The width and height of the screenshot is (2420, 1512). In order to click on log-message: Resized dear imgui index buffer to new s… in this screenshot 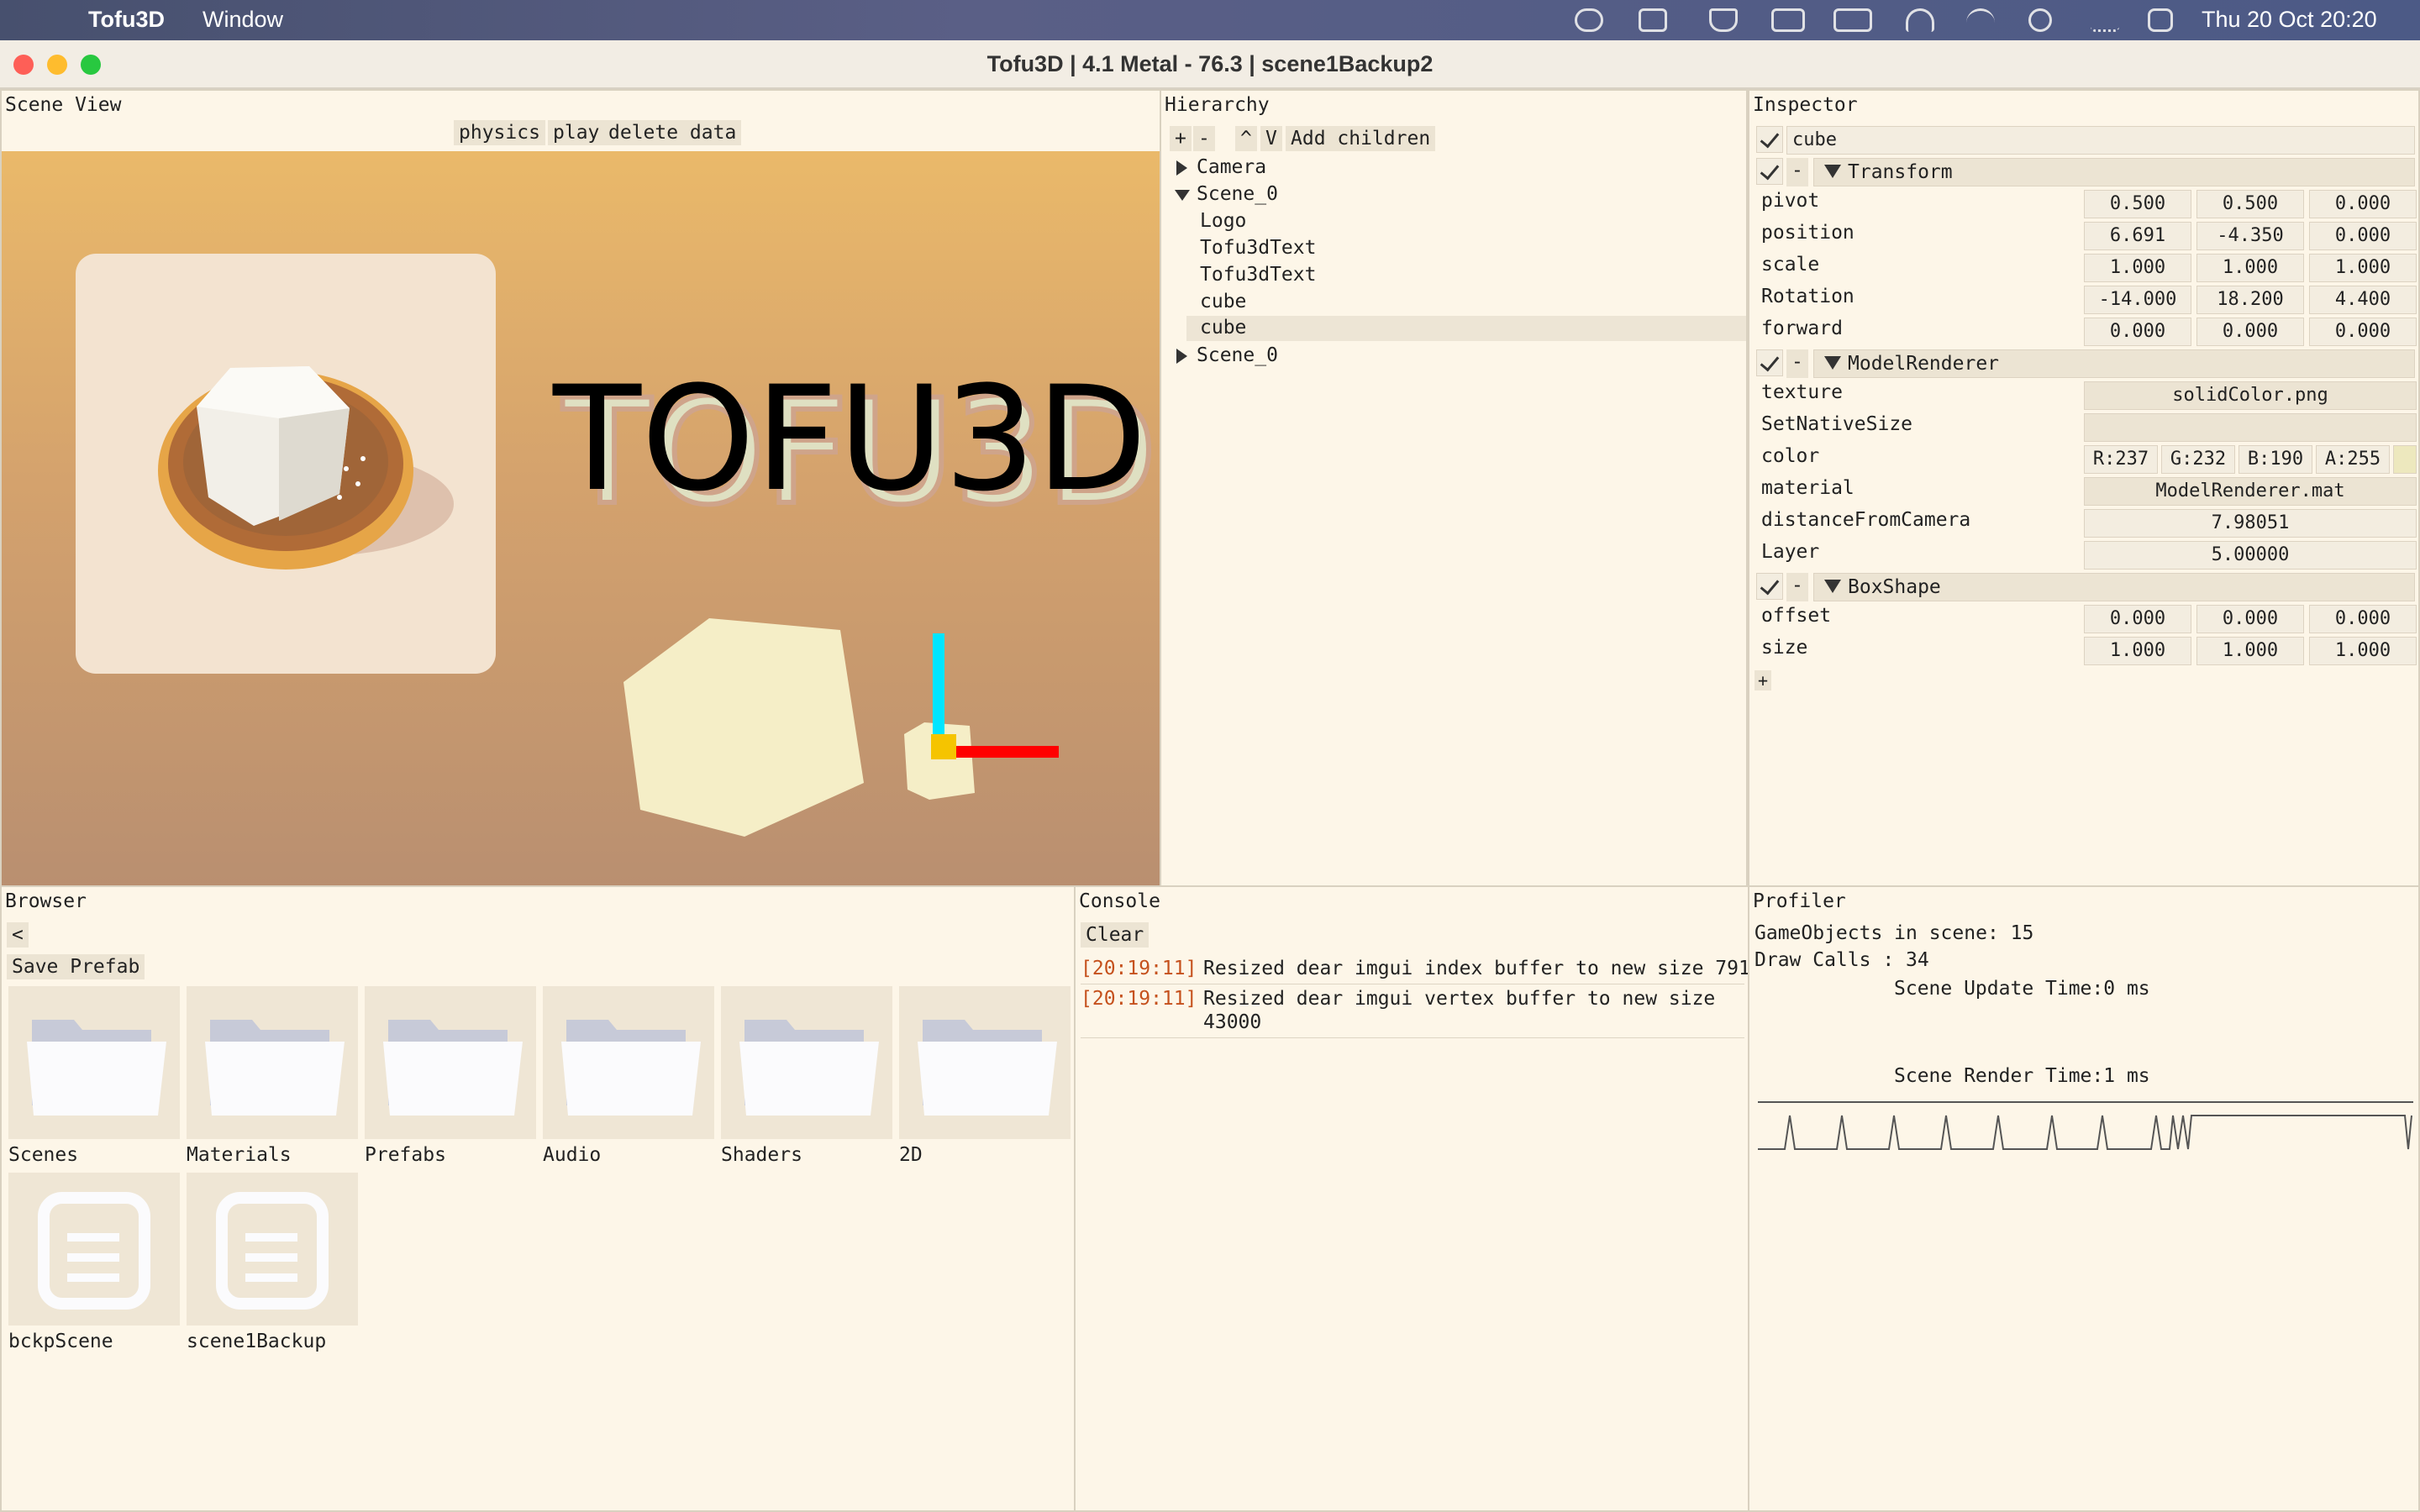, I will do `click(1482, 968)`.